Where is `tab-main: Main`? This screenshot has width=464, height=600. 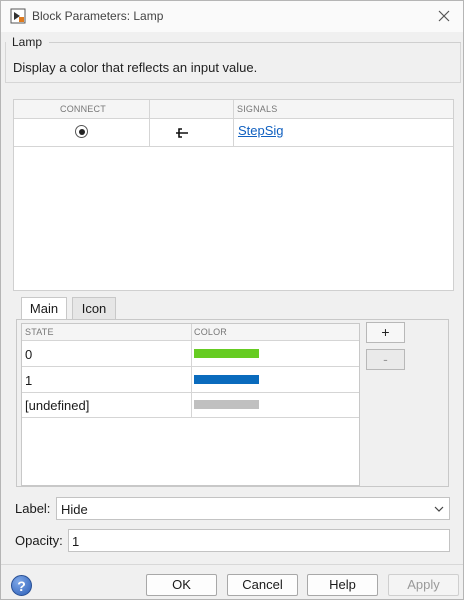
tab-main: Main is located at coordinates (44, 309).